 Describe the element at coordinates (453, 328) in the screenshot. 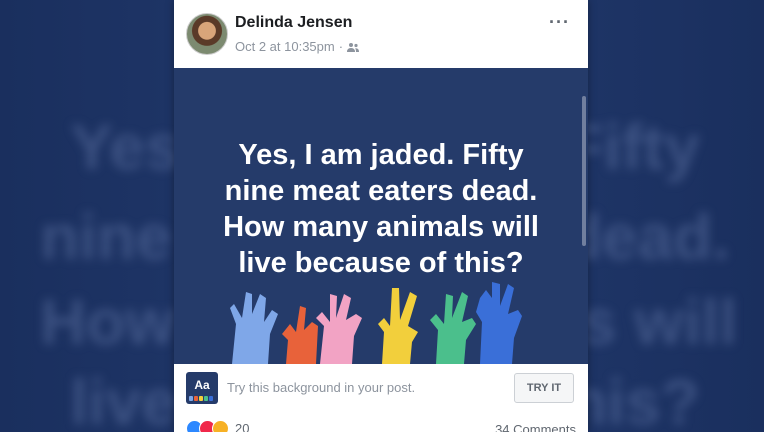

I see `hand-green-icon` at that location.